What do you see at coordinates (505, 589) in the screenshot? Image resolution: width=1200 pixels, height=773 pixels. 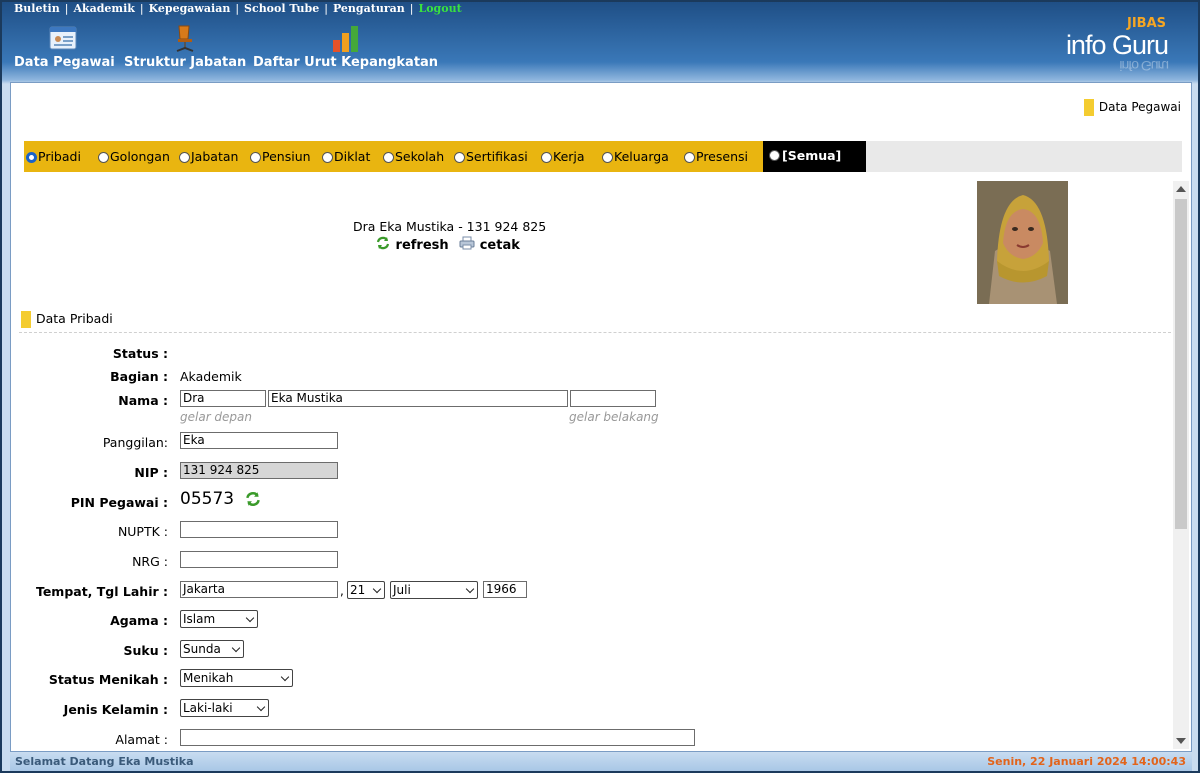 I see `tahun-input: 1966` at bounding box center [505, 589].